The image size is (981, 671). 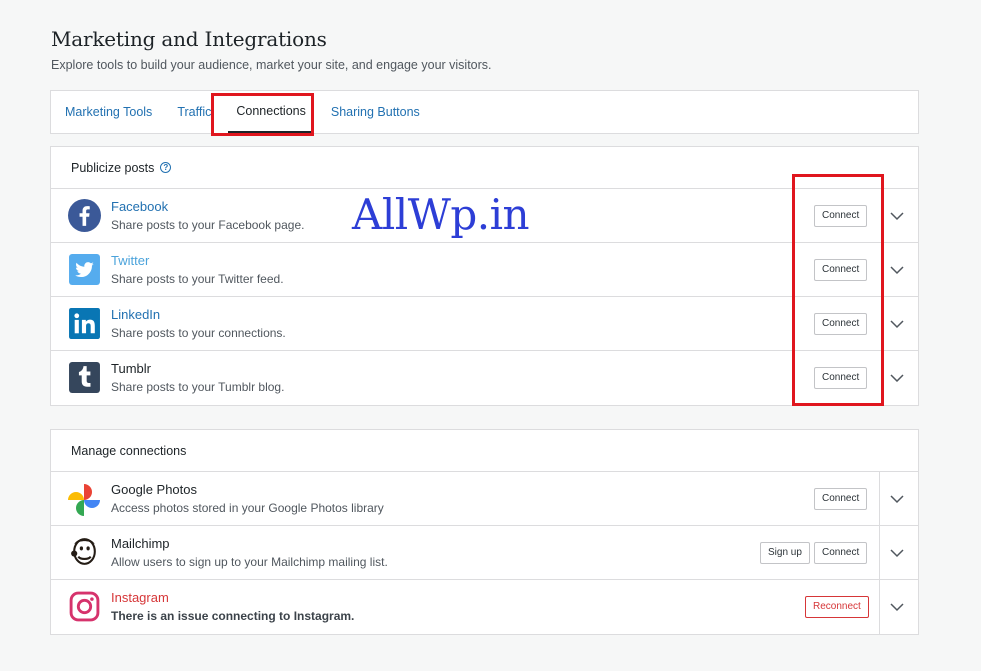 What do you see at coordinates (84, 606) in the screenshot?
I see `instagram-icon` at bounding box center [84, 606].